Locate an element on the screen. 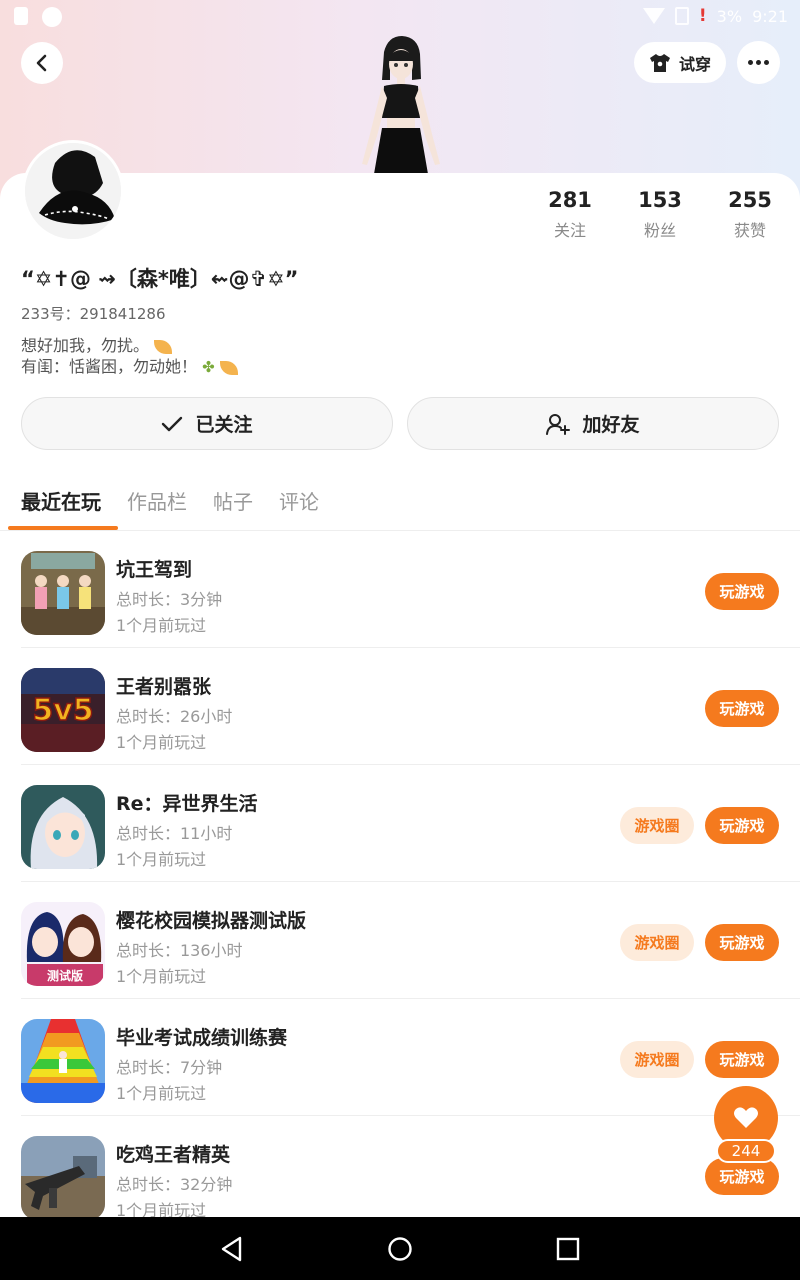 This screenshot has width=800, height=1280. likes-stat: 255 获赞 is located at coordinates (750, 214).